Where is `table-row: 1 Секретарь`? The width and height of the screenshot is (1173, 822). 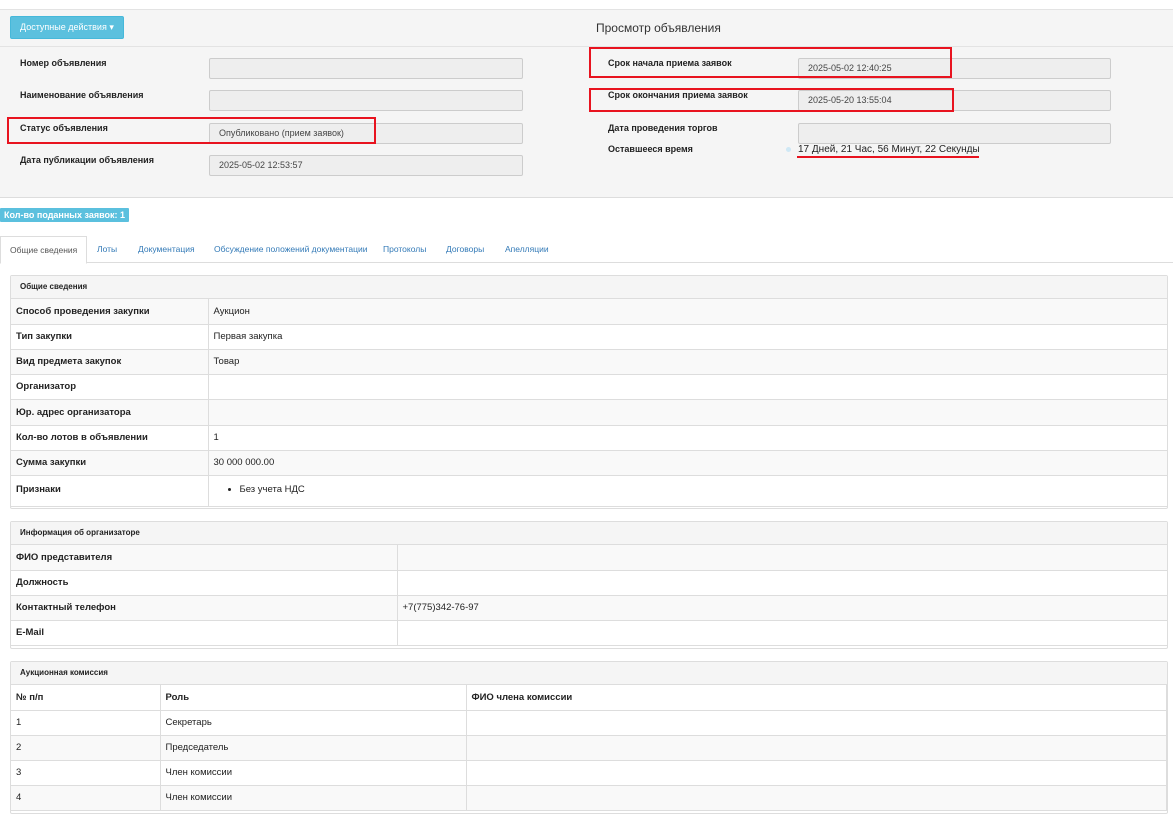
table-row: 1 Секретарь is located at coordinates (589, 723).